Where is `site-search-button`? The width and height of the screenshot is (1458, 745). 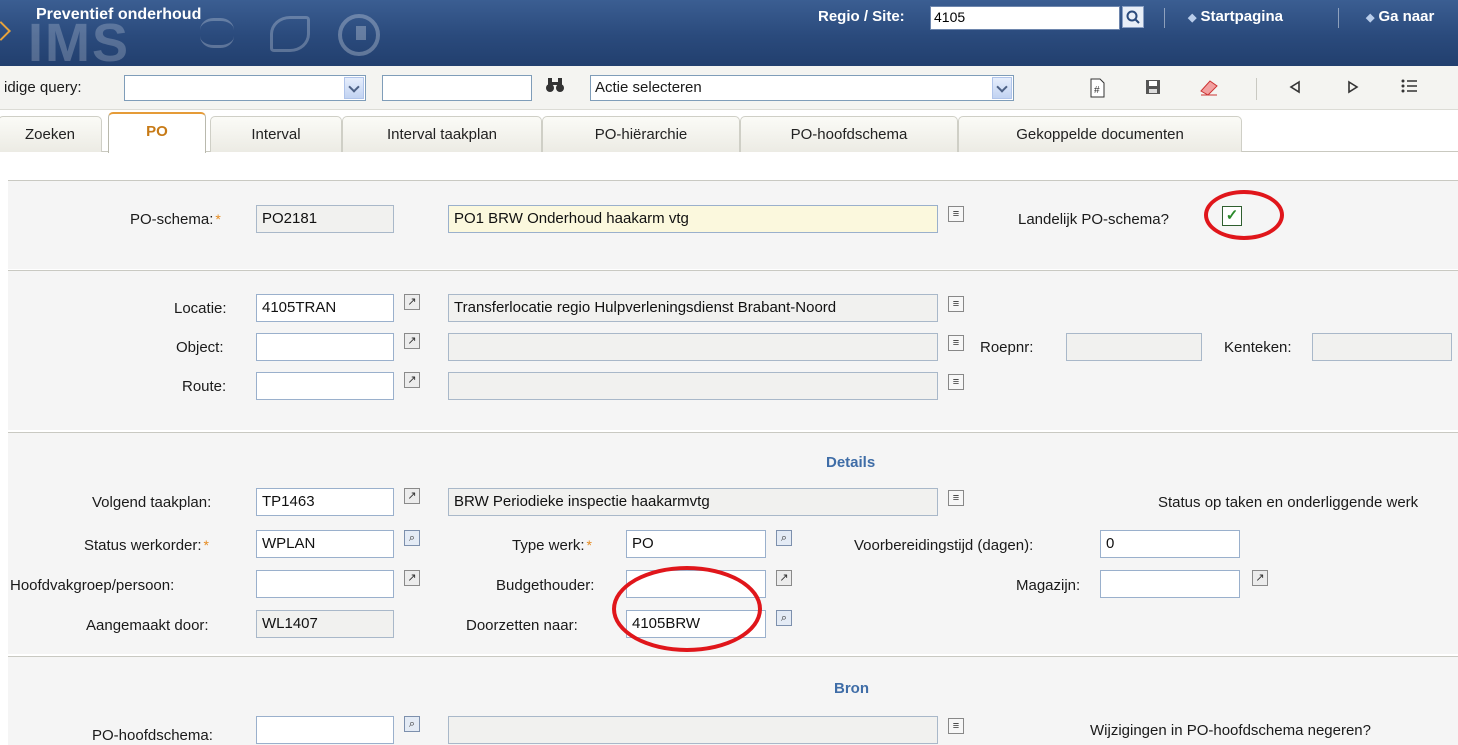 site-search-button is located at coordinates (1133, 17).